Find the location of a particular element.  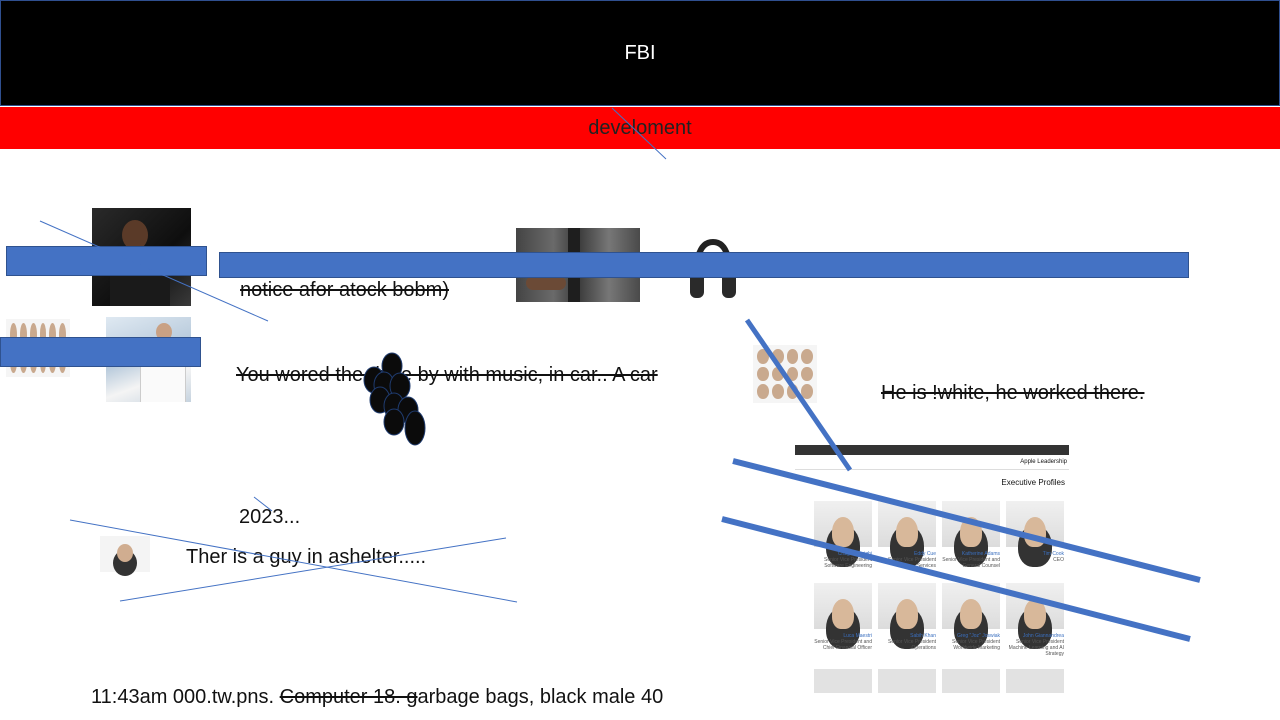

site-nav-bar is located at coordinates (932, 450).